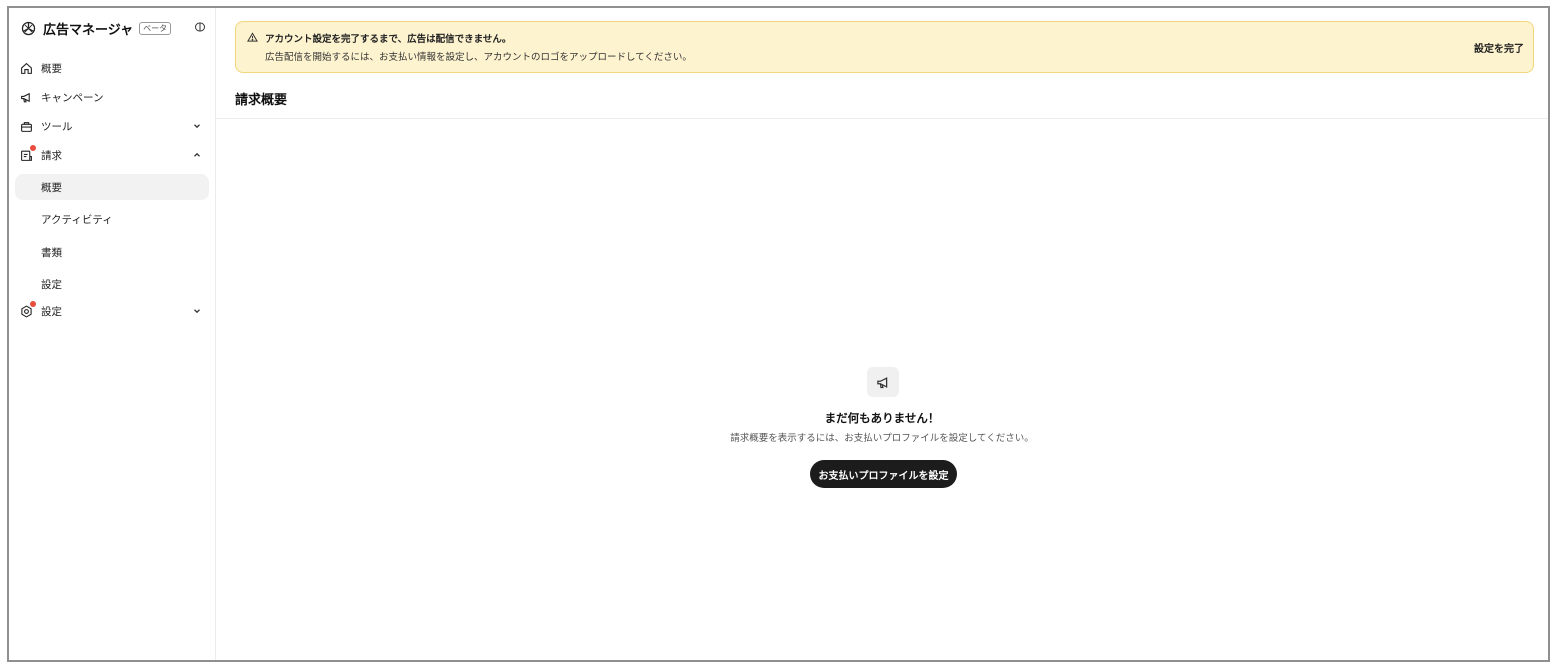 The image size is (1556, 668). I want to click on sidebar-item-overview: 概要, so click(112, 68).